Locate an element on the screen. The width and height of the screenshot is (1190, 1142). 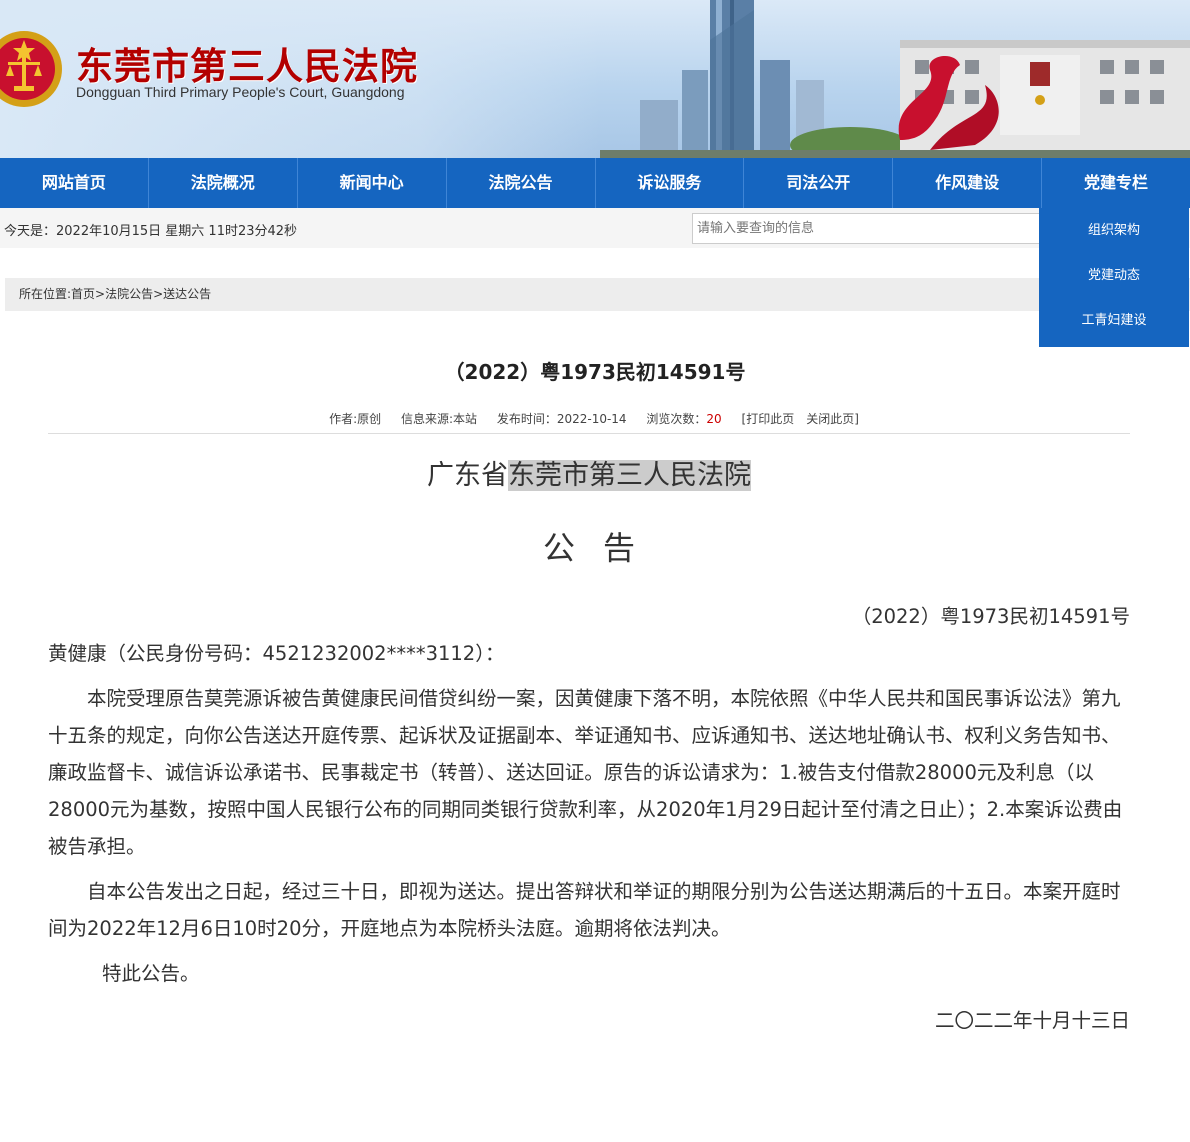
closing-remark: 特此公告。 is located at coordinates (151, 973).